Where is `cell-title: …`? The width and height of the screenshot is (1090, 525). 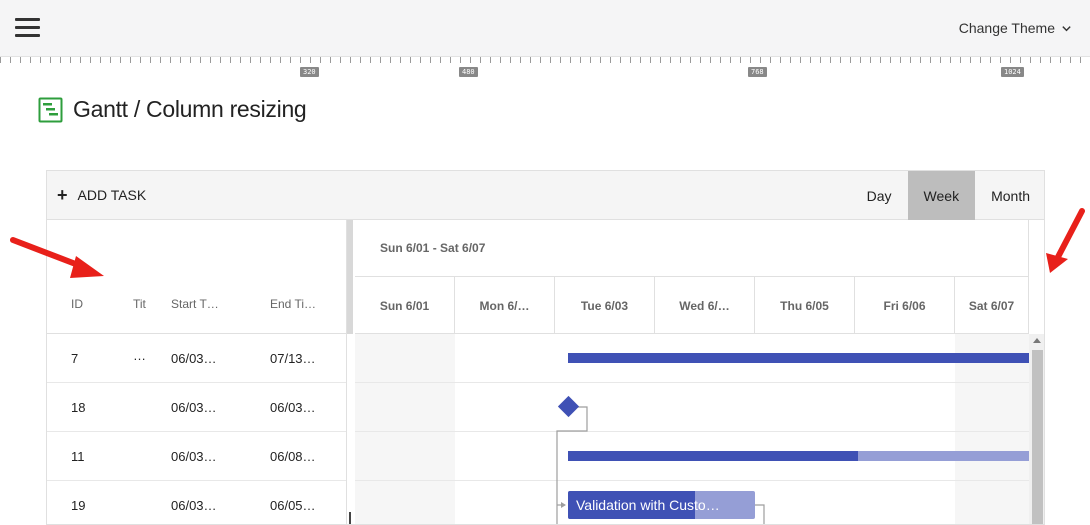 cell-title: … is located at coordinates (139, 355).